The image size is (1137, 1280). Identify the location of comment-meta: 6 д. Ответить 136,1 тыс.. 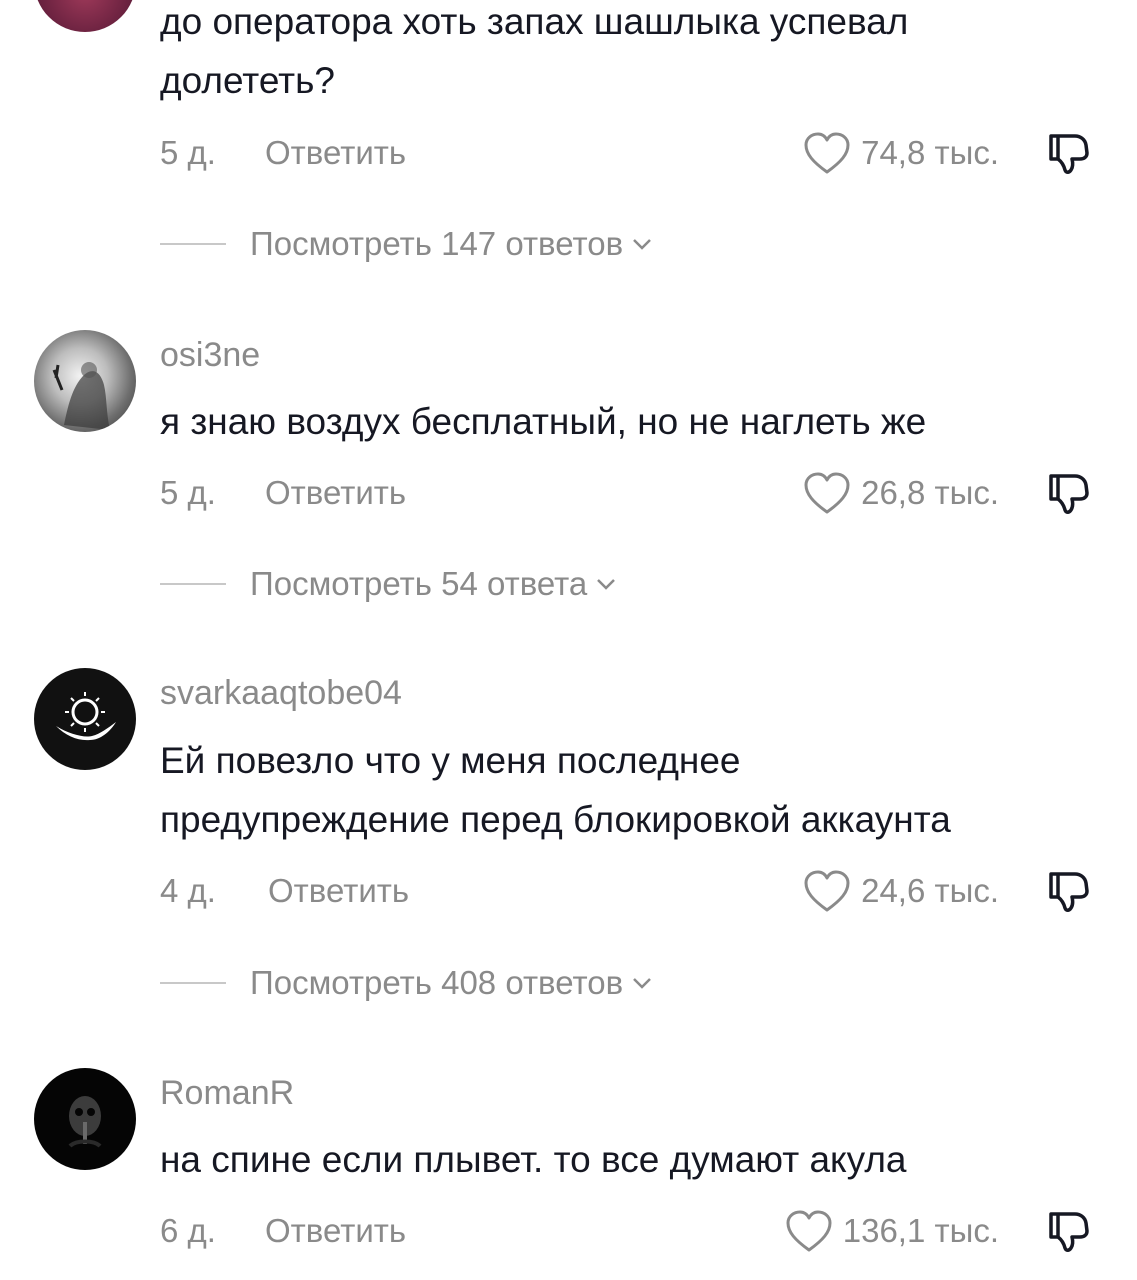
(648, 1231).